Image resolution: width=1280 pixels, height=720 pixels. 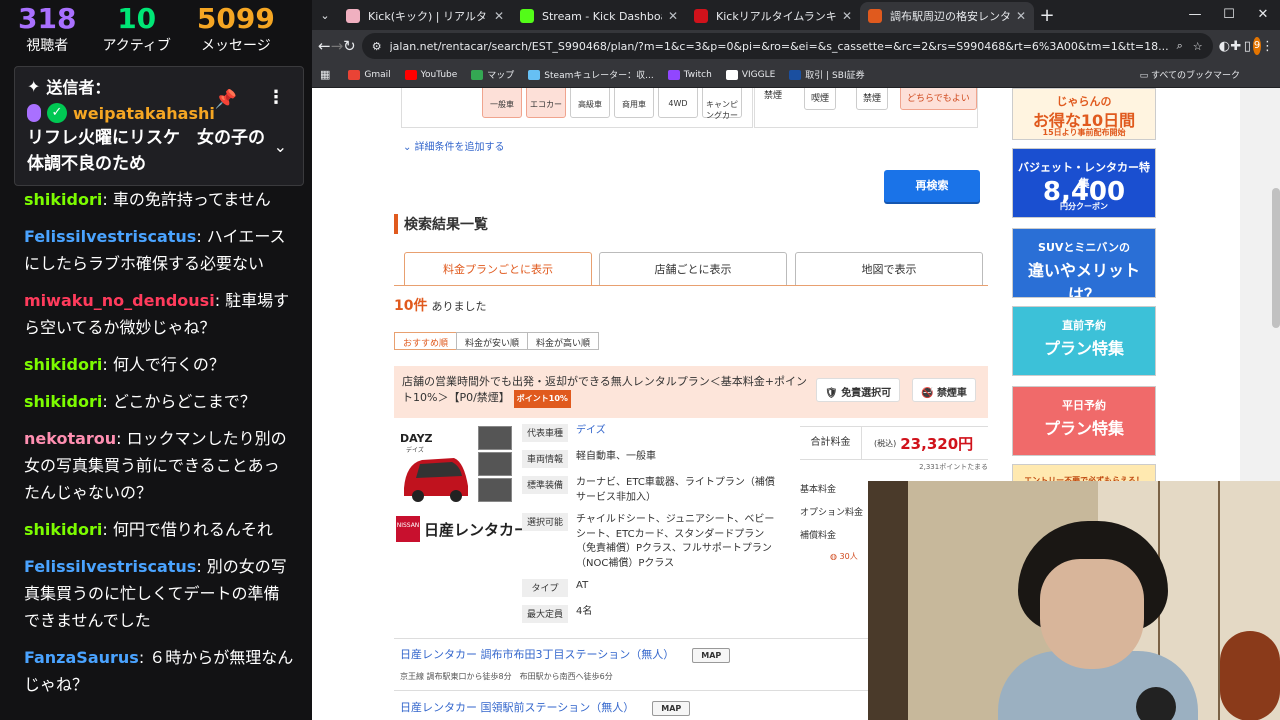 What do you see at coordinates (1235, 46) in the screenshot?
I see `puzzle-icon: ✚` at bounding box center [1235, 46].